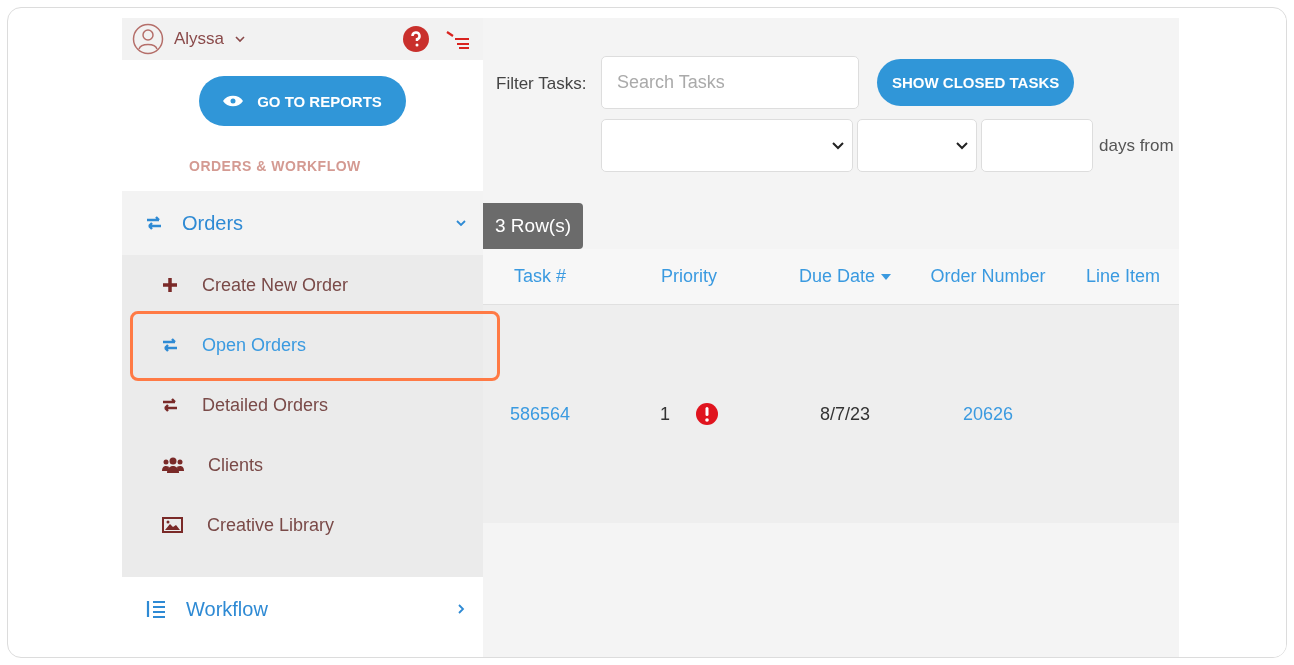 The width and height of the screenshot is (1294, 665). Describe the element at coordinates (302, 223) in the screenshot. I see `menu-group: Orders` at that location.